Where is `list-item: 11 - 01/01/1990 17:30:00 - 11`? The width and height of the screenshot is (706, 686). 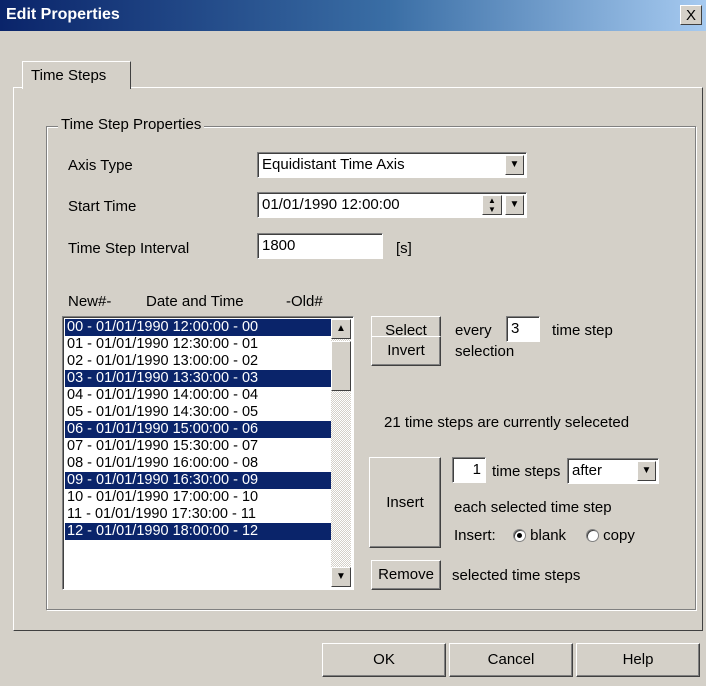 list-item: 11 - 01/01/1990 17:30:00 - 11 is located at coordinates (198, 514).